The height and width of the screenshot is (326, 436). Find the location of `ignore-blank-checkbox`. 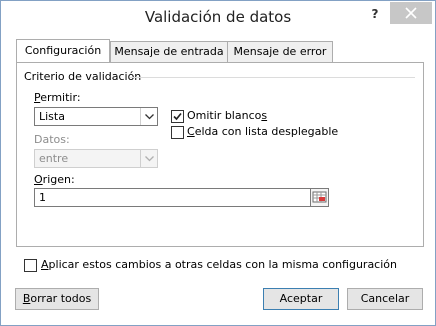

ignore-blank-checkbox is located at coordinates (177, 116).